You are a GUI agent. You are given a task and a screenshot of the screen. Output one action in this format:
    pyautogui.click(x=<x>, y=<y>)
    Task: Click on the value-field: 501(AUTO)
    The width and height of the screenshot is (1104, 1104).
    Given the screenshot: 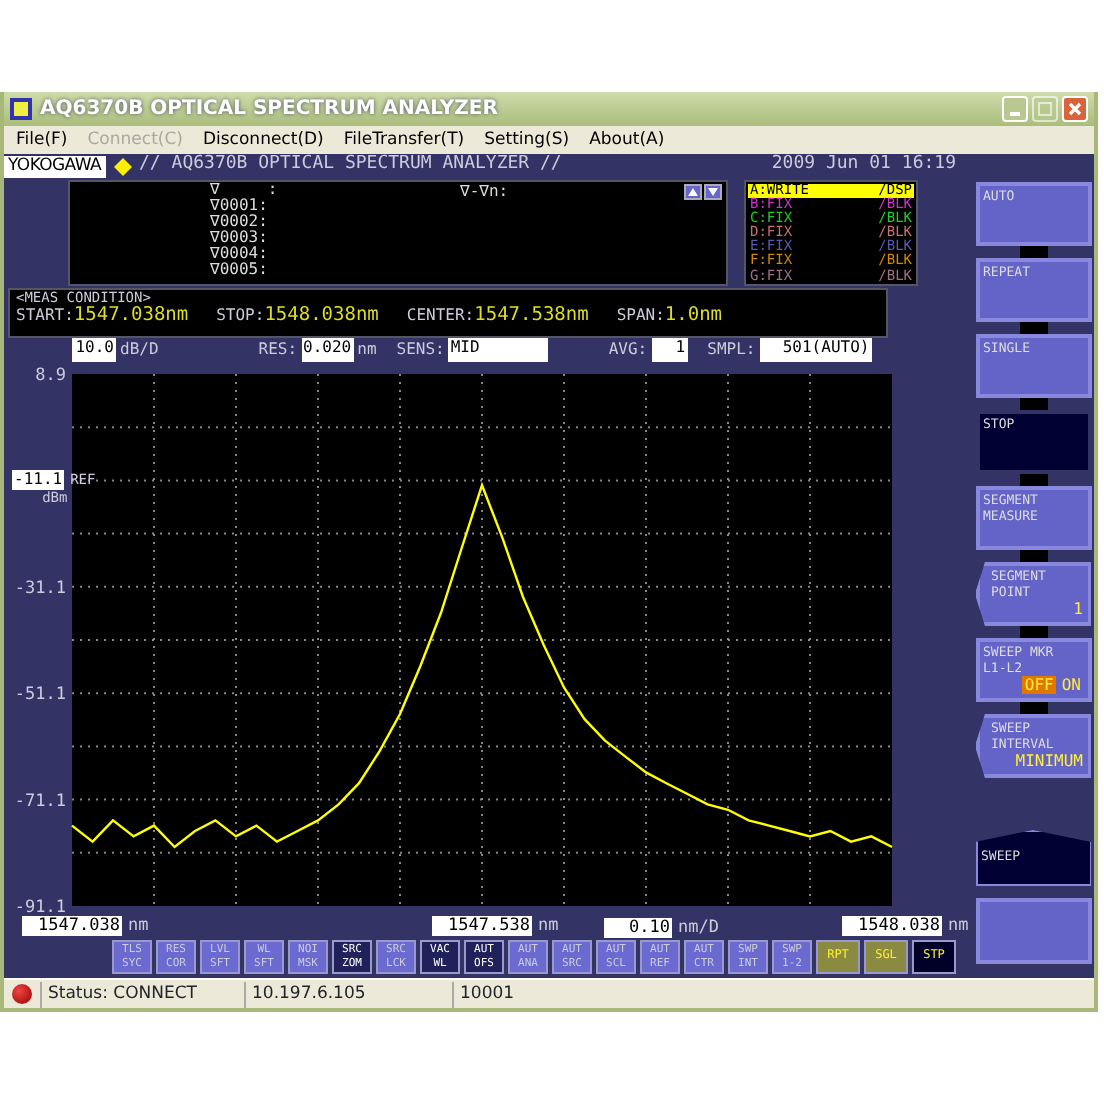 What is the action you would take?
    pyautogui.click(x=815, y=350)
    